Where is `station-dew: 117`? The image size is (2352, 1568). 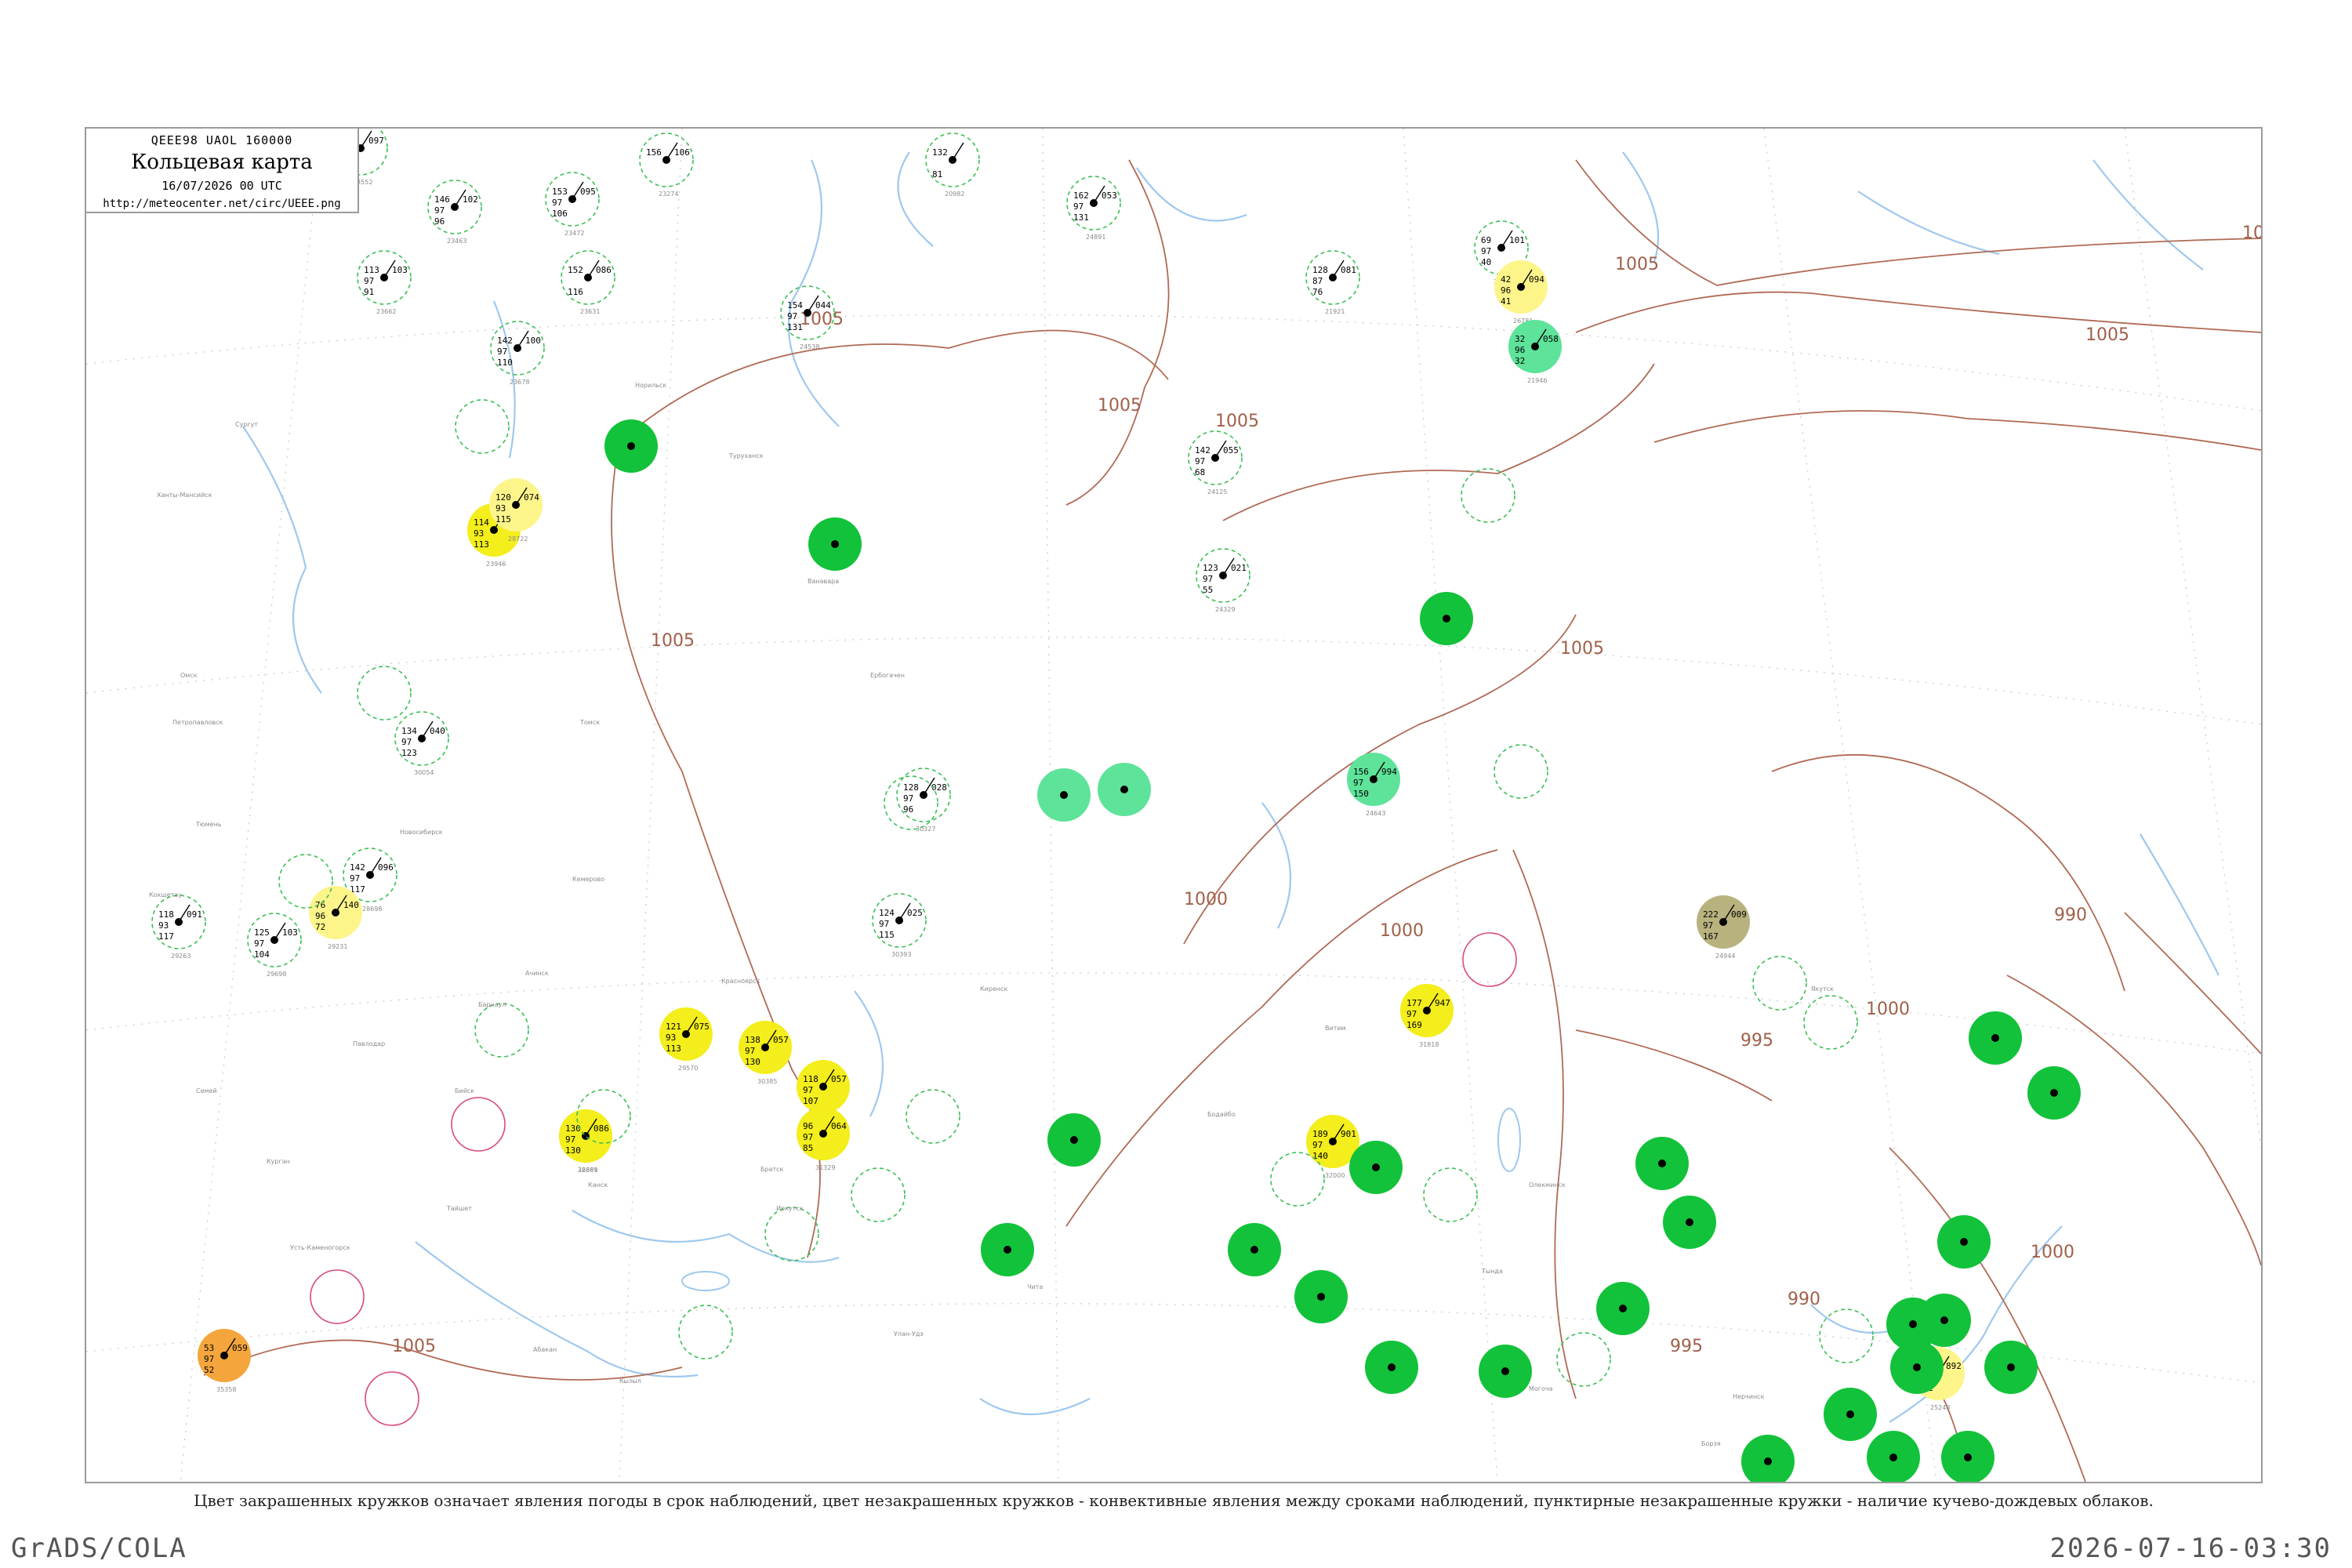 station-dew: 117 is located at coordinates (166, 936).